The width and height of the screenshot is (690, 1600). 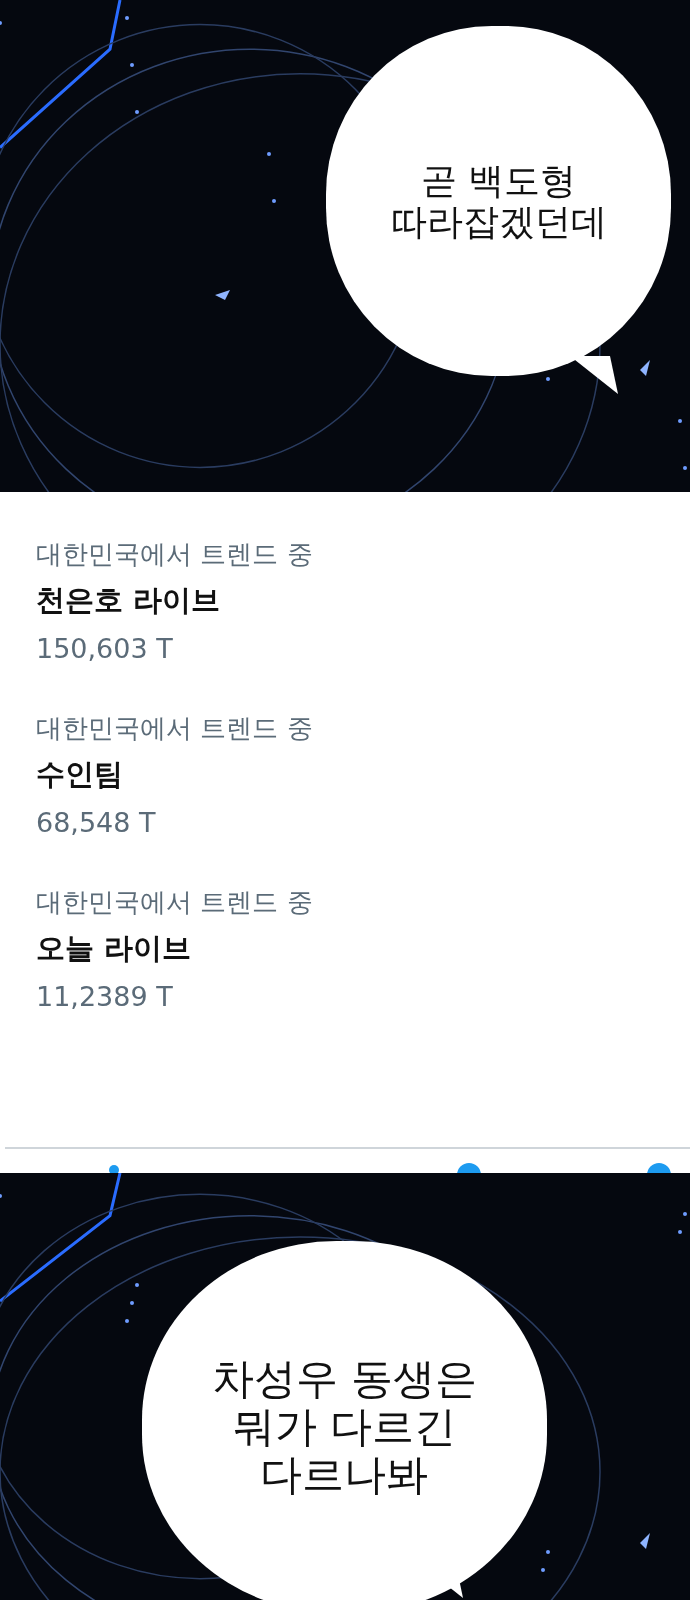 I want to click on tweet-count: 150,603 T, so click(x=105, y=649).